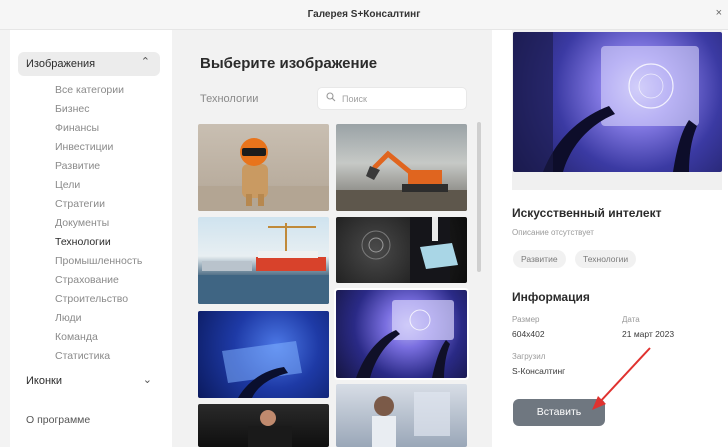  What do you see at coordinates (263, 260) in the screenshot?
I see `thumbnail-cargo-ship` at bounding box center [263, 260].